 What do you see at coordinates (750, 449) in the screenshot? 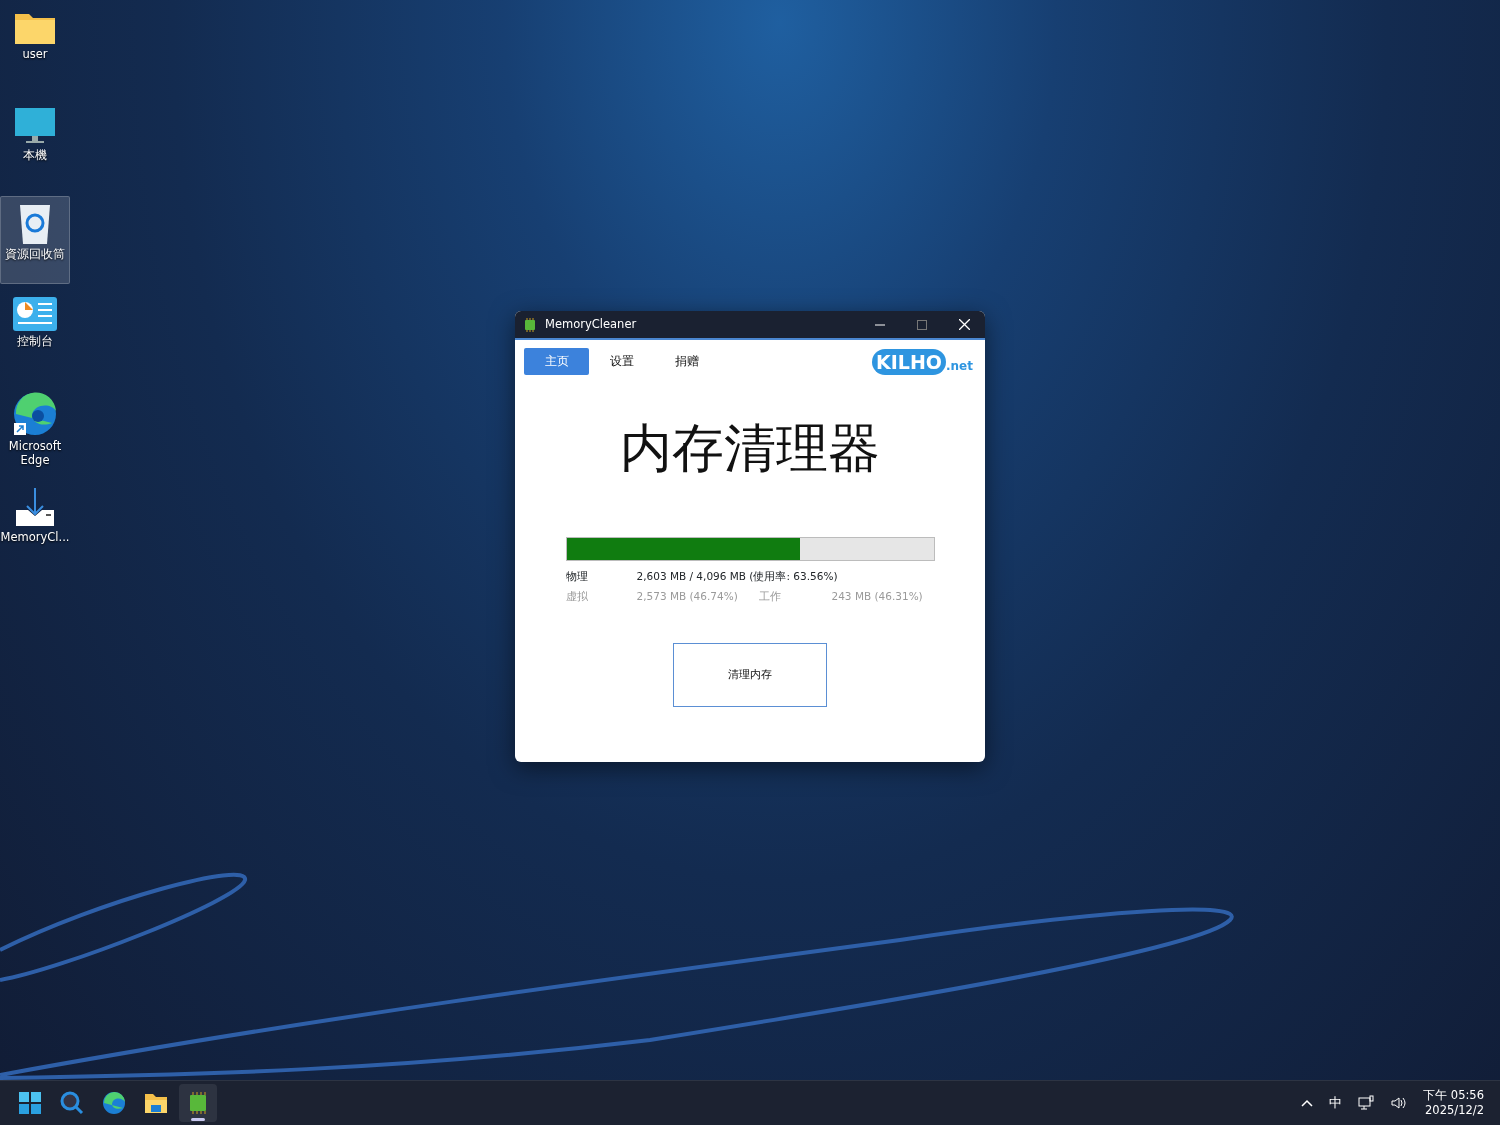
I see `app-heading: 内存清理器` at bounding box center [750, 449].